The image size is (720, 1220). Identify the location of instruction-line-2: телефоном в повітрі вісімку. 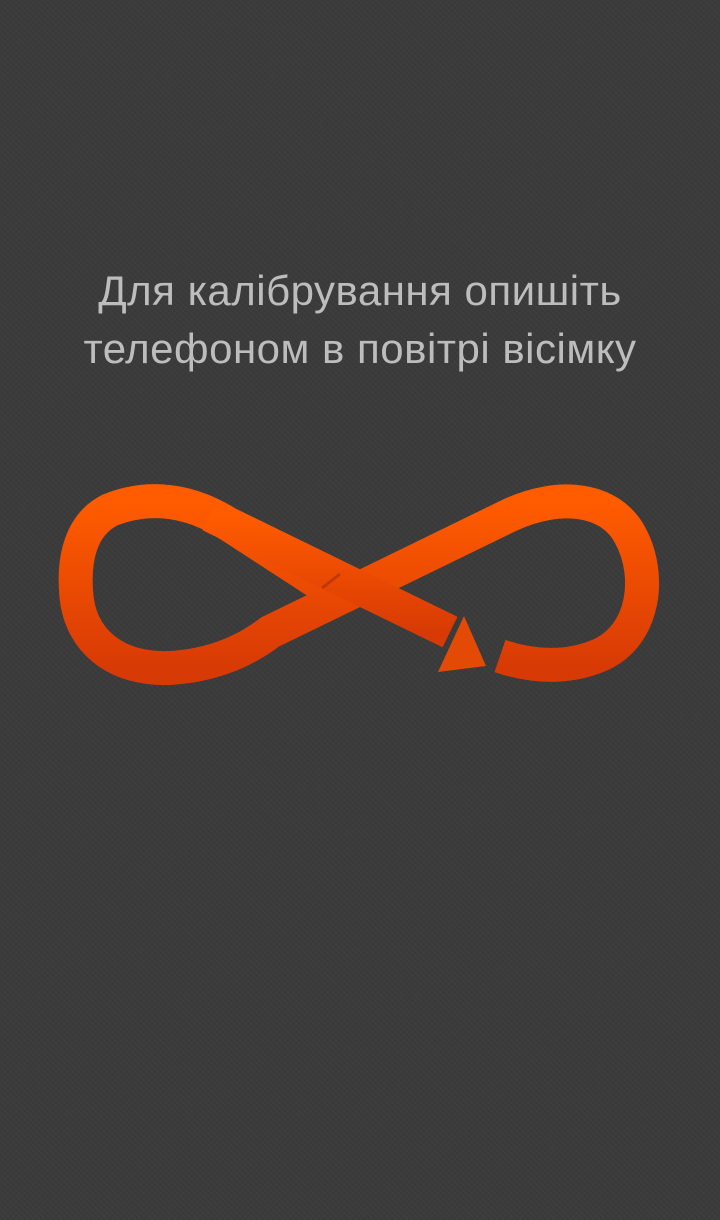
(360, 348).